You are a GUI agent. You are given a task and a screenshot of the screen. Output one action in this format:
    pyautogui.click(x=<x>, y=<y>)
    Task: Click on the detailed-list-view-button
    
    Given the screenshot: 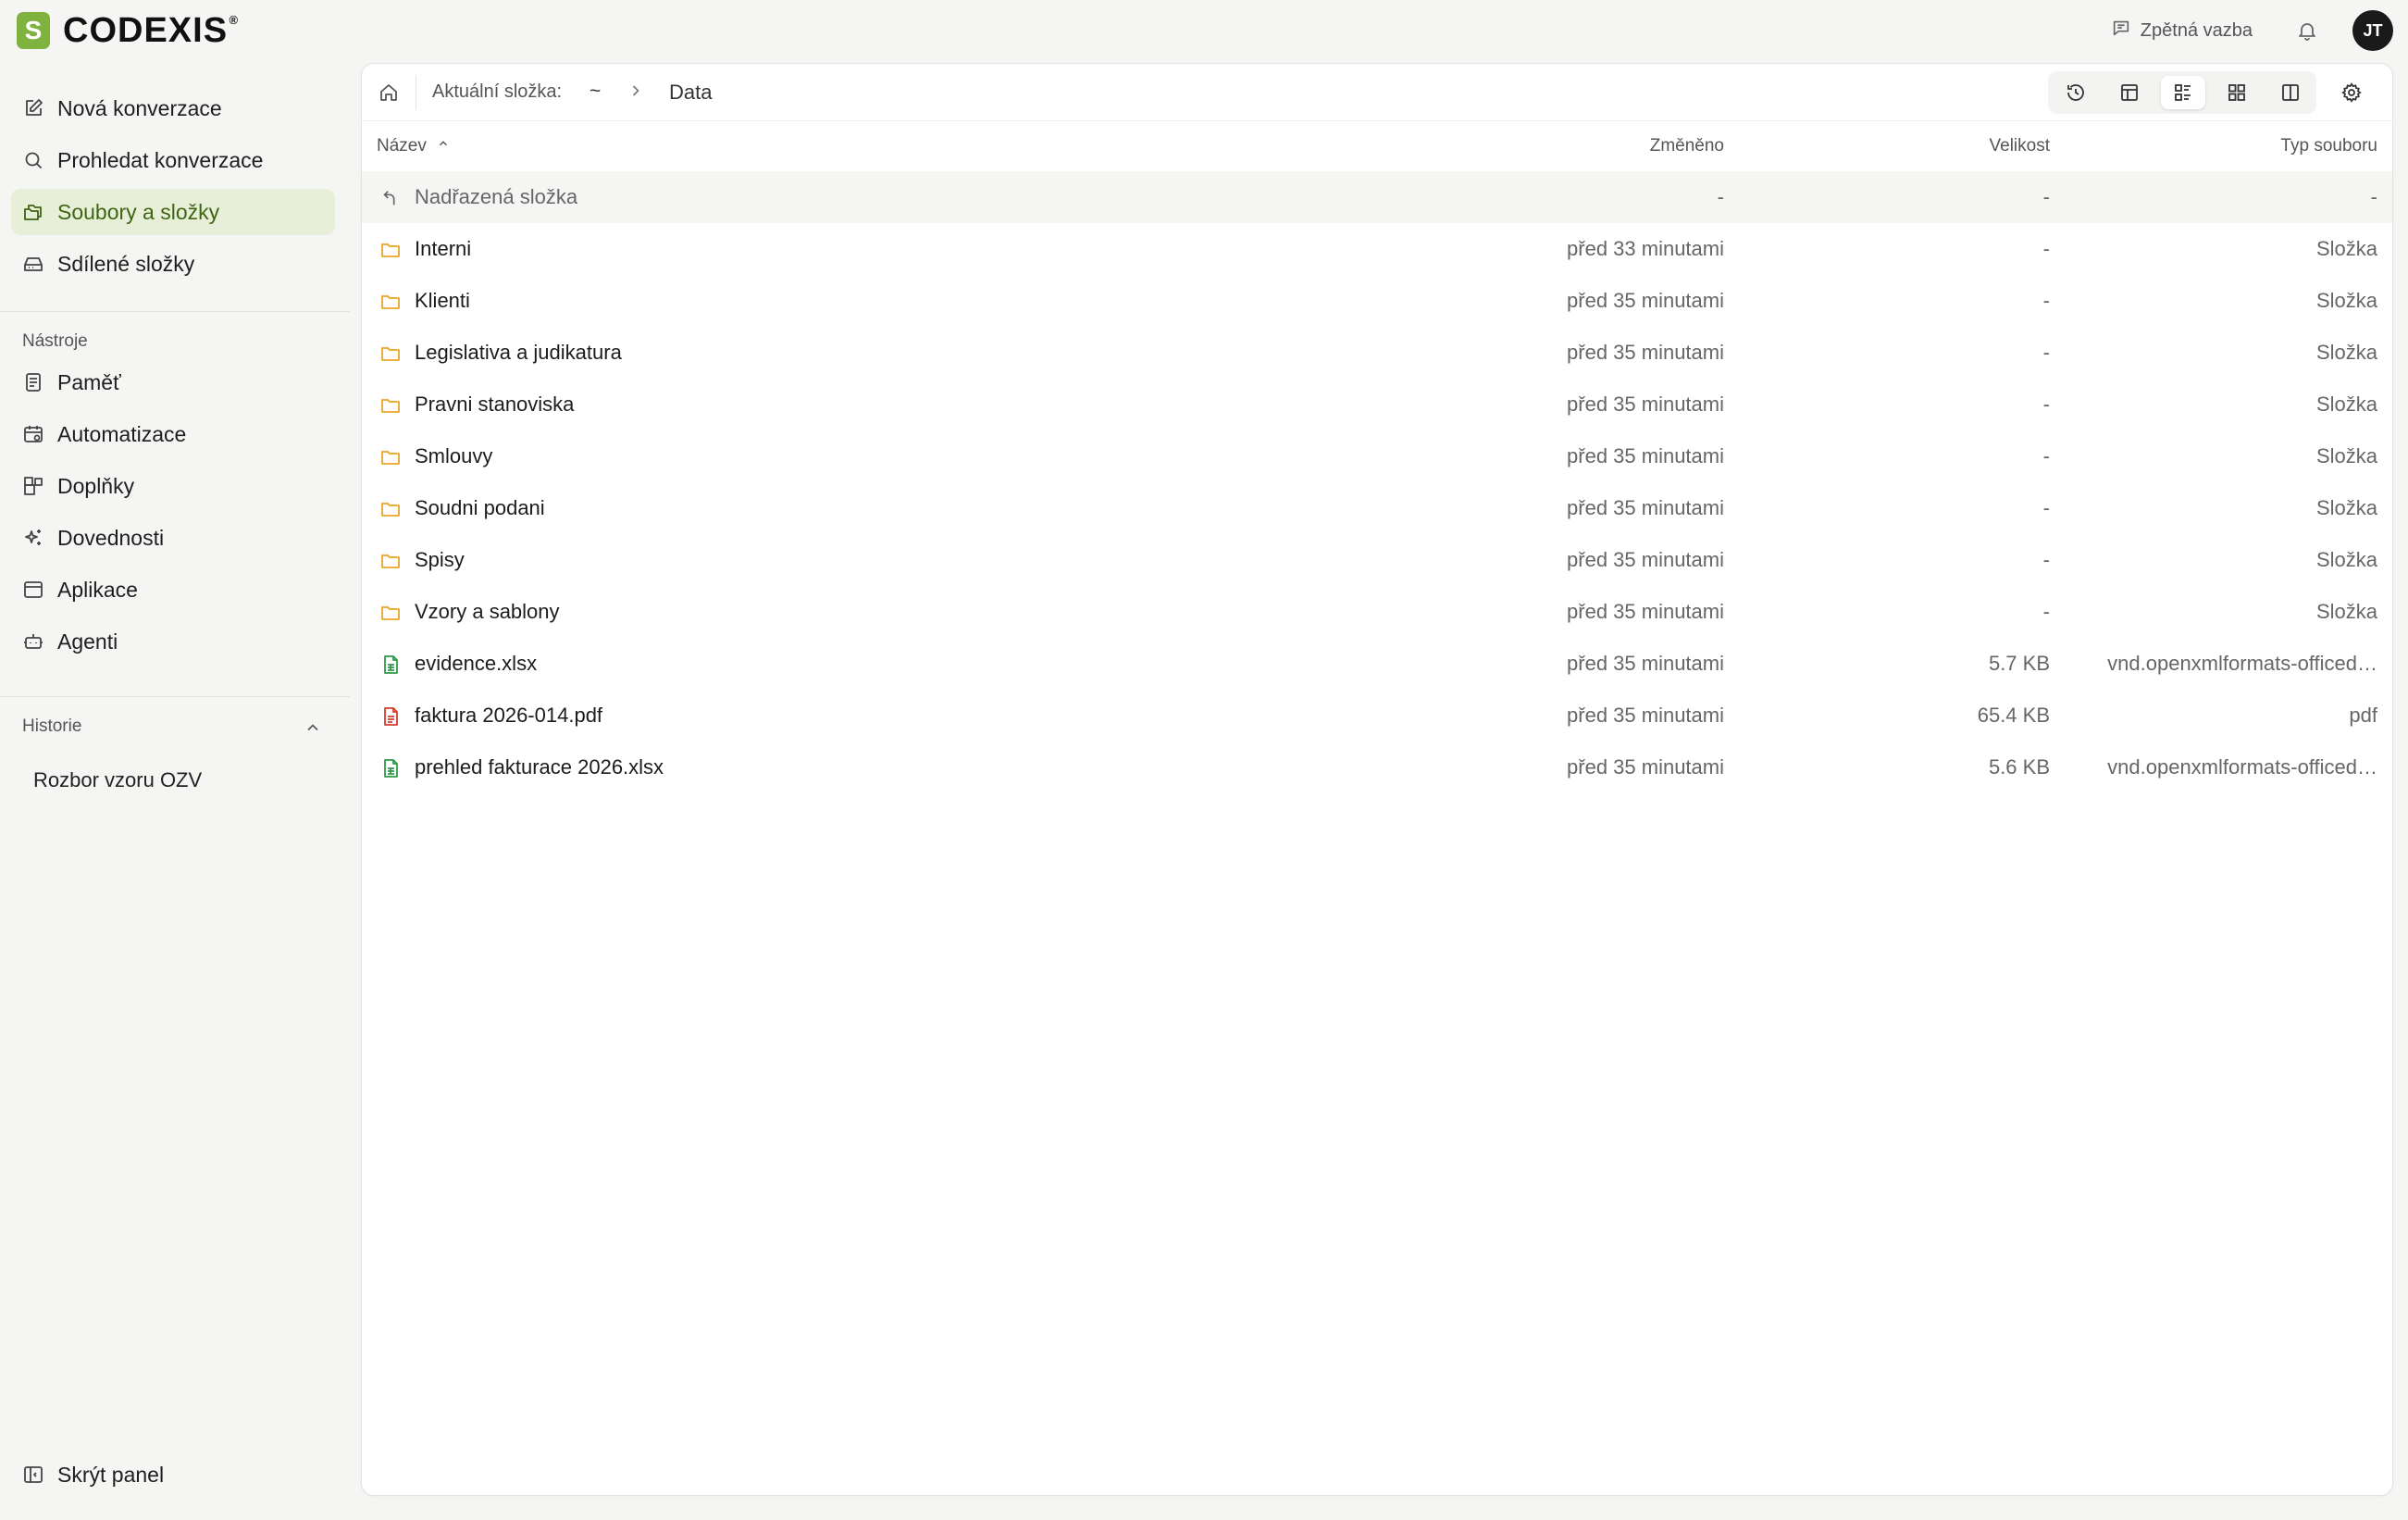 What is the action you would take?
    pyautogui.click(x=2183, y=92)
    